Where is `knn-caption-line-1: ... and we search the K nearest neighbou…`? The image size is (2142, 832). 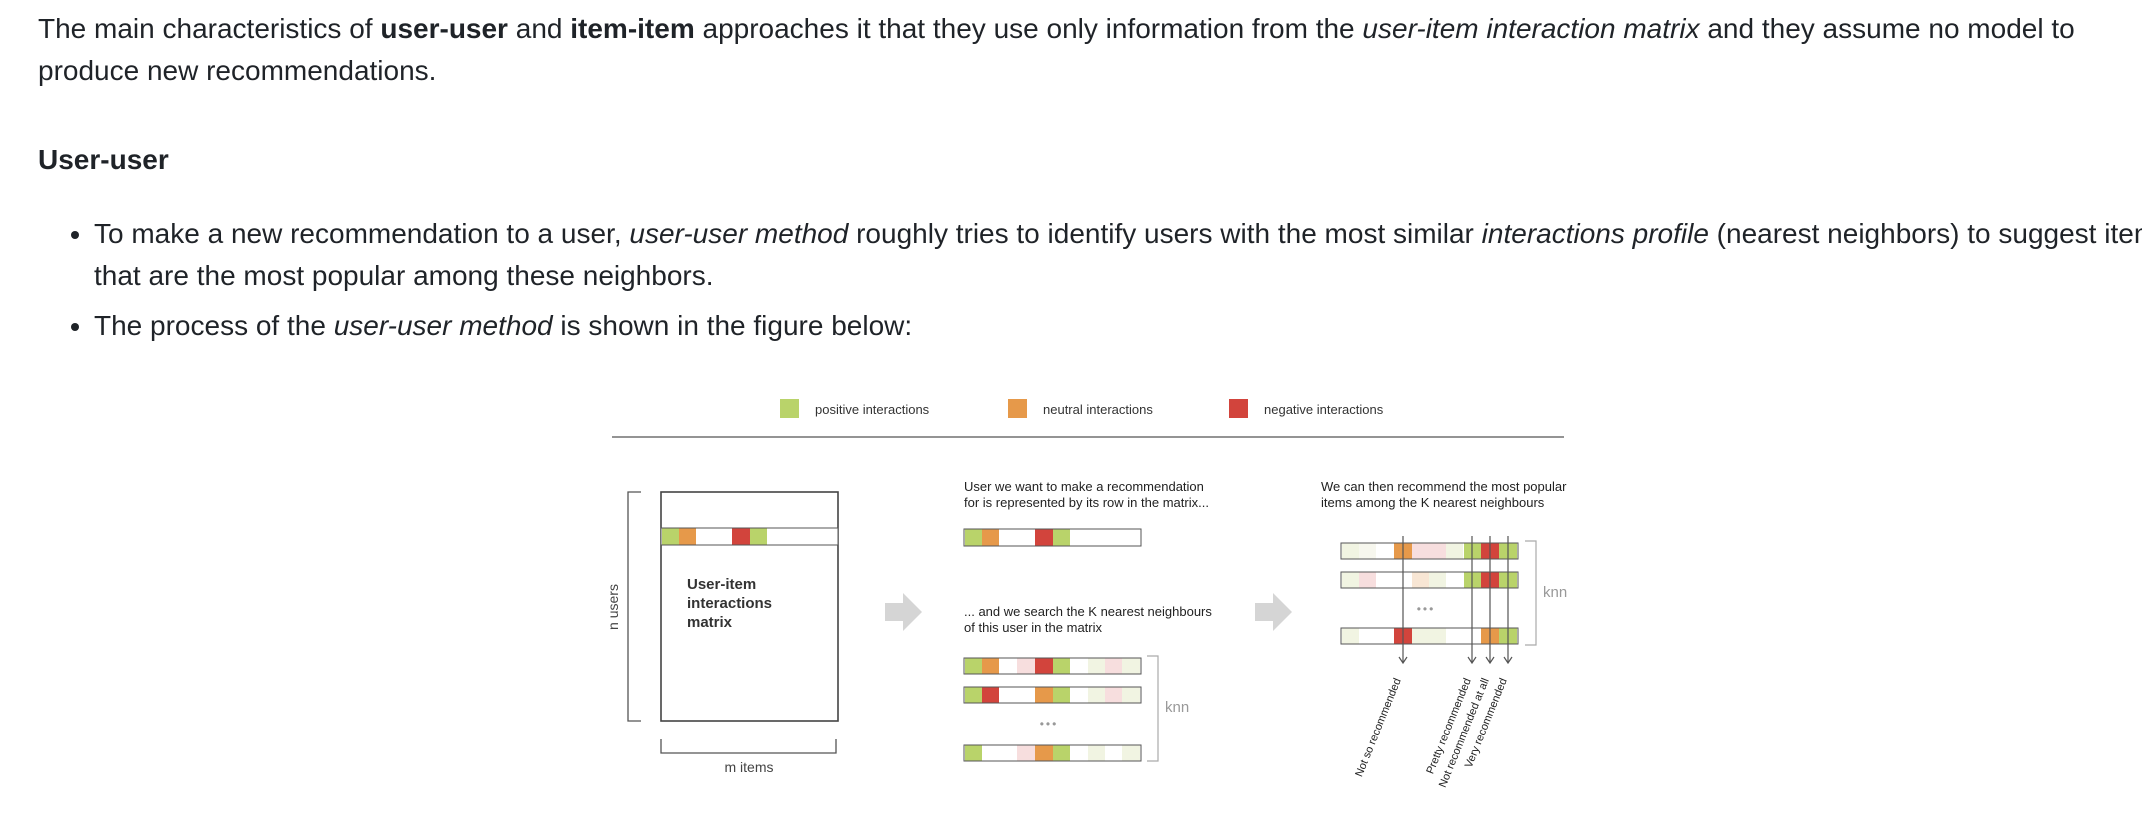 knn-caption-line-1: ... and we search the K nearest neighbou… is located at coordinates (1088, 611).